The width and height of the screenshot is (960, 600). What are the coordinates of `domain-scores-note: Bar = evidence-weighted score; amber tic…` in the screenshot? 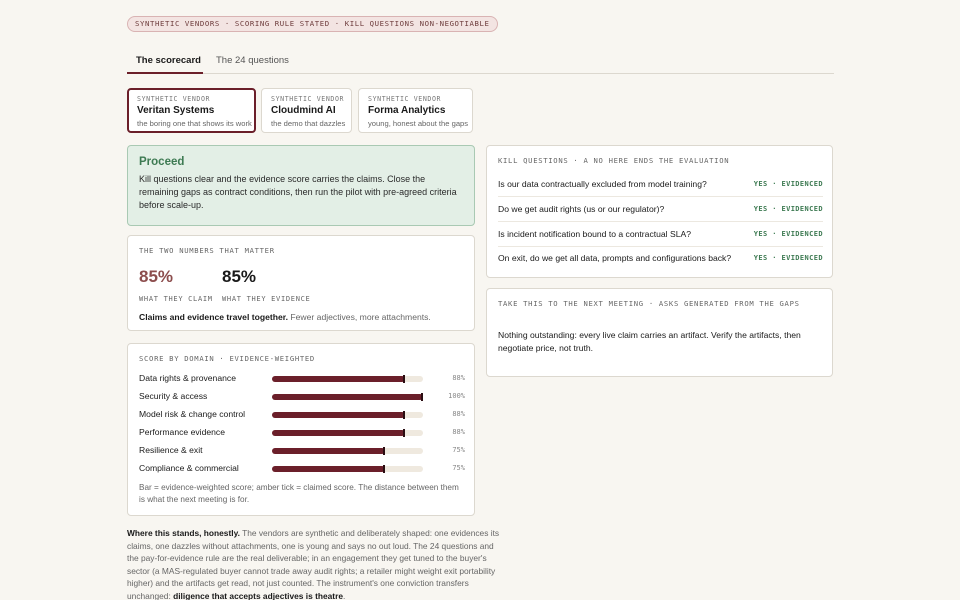 It's located at (299, 493).